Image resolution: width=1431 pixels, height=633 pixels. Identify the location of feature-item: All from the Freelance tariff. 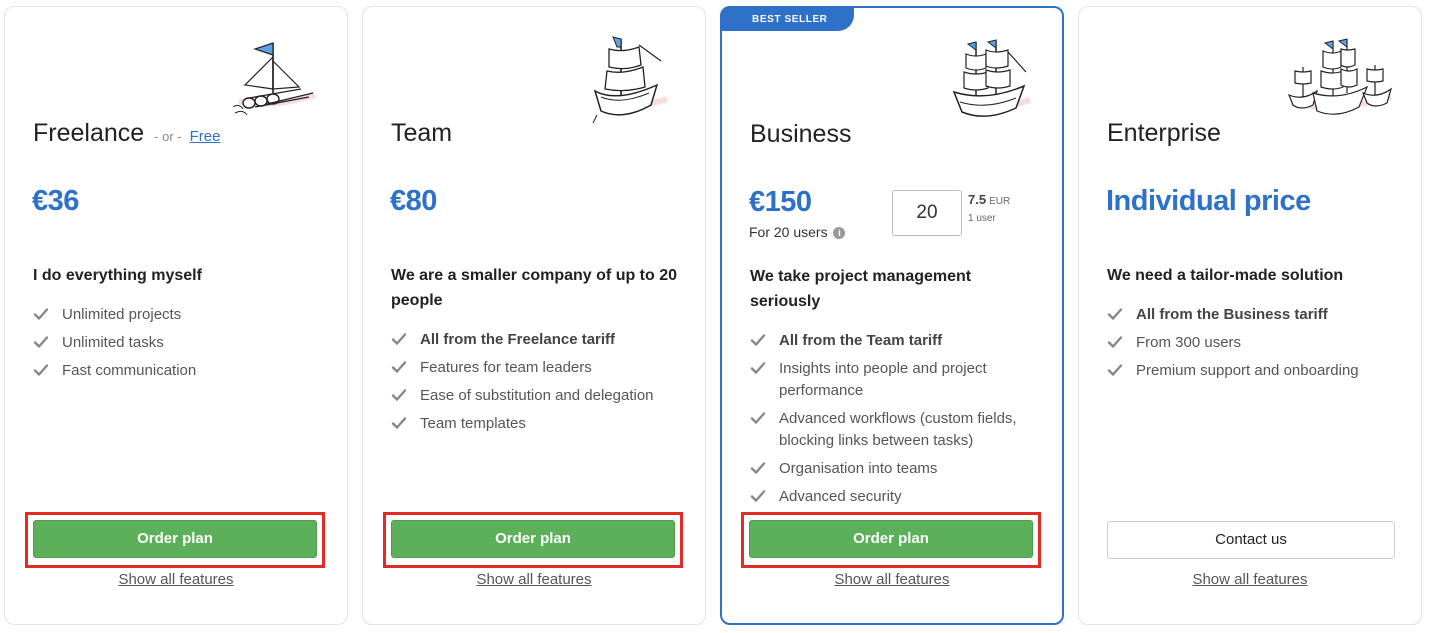
(541, 340).